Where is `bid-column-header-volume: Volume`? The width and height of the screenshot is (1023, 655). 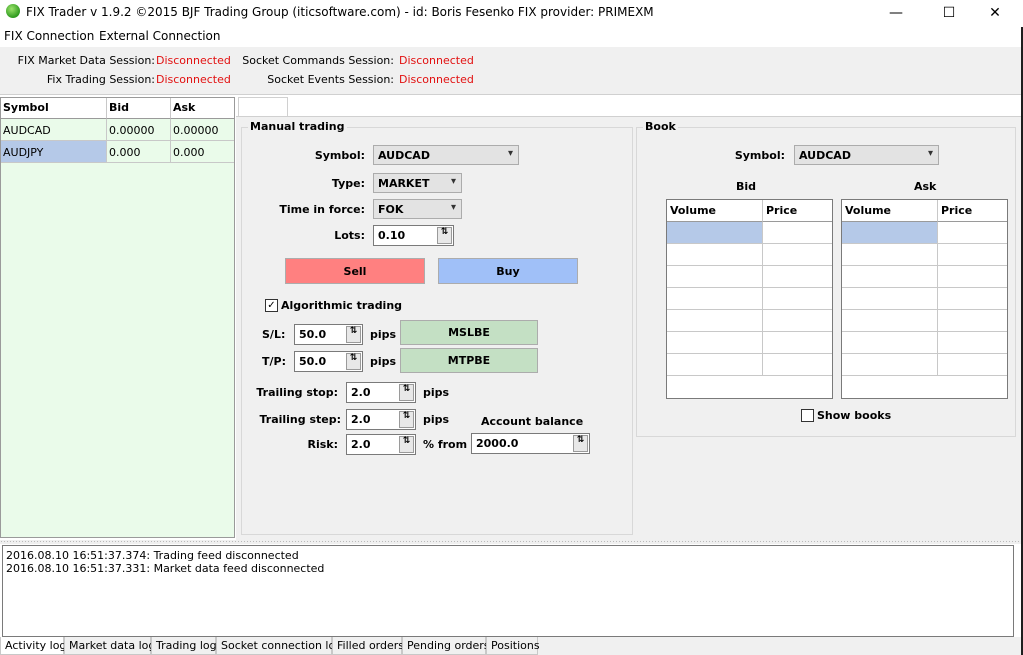 bid-column-header-volume: Volume is located at coordinates (715, 211).